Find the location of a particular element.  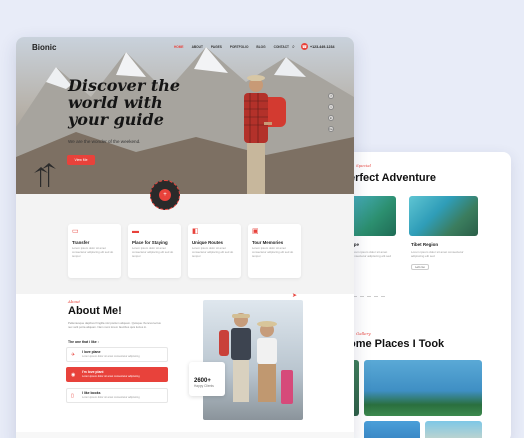

social-links: f t in be is located at coordinates (331, 112).